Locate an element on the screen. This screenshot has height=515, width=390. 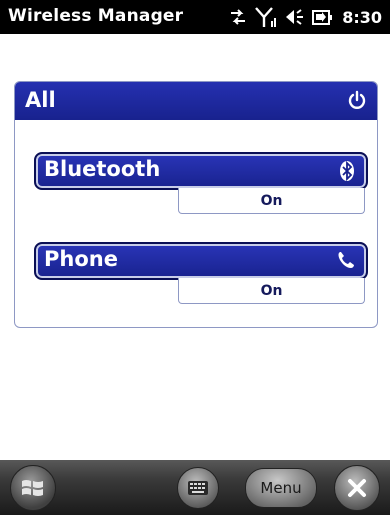
phone-label: Phone is located at coordinates (81, 259).